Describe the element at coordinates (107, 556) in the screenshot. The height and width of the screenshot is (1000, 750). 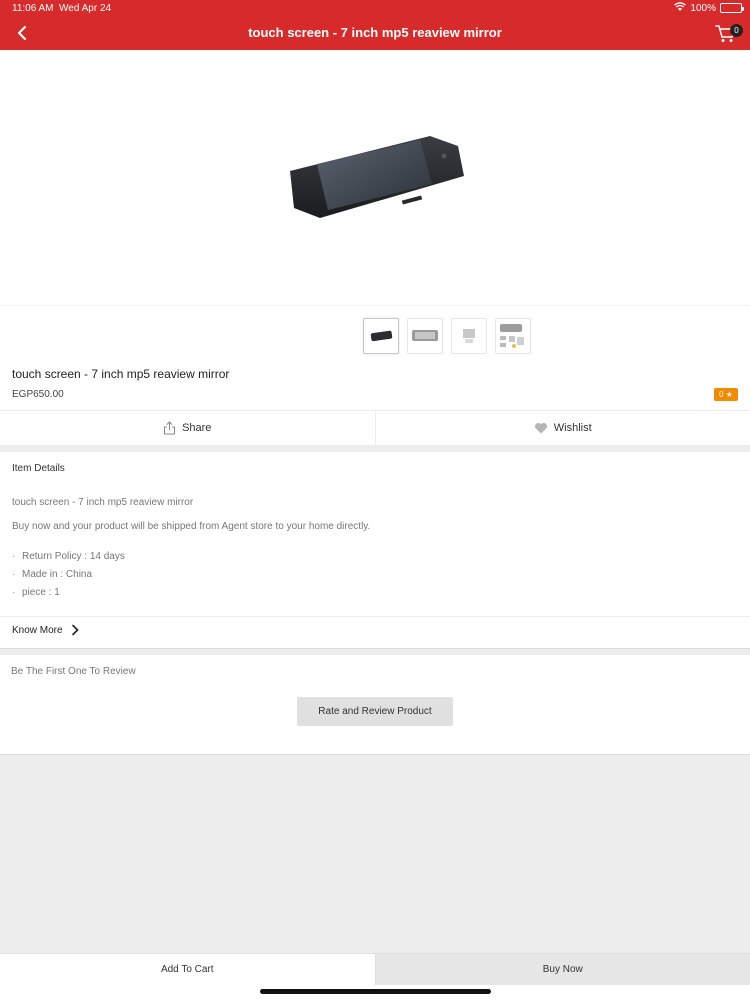
I see `attribute-value: 14 days` at that location.